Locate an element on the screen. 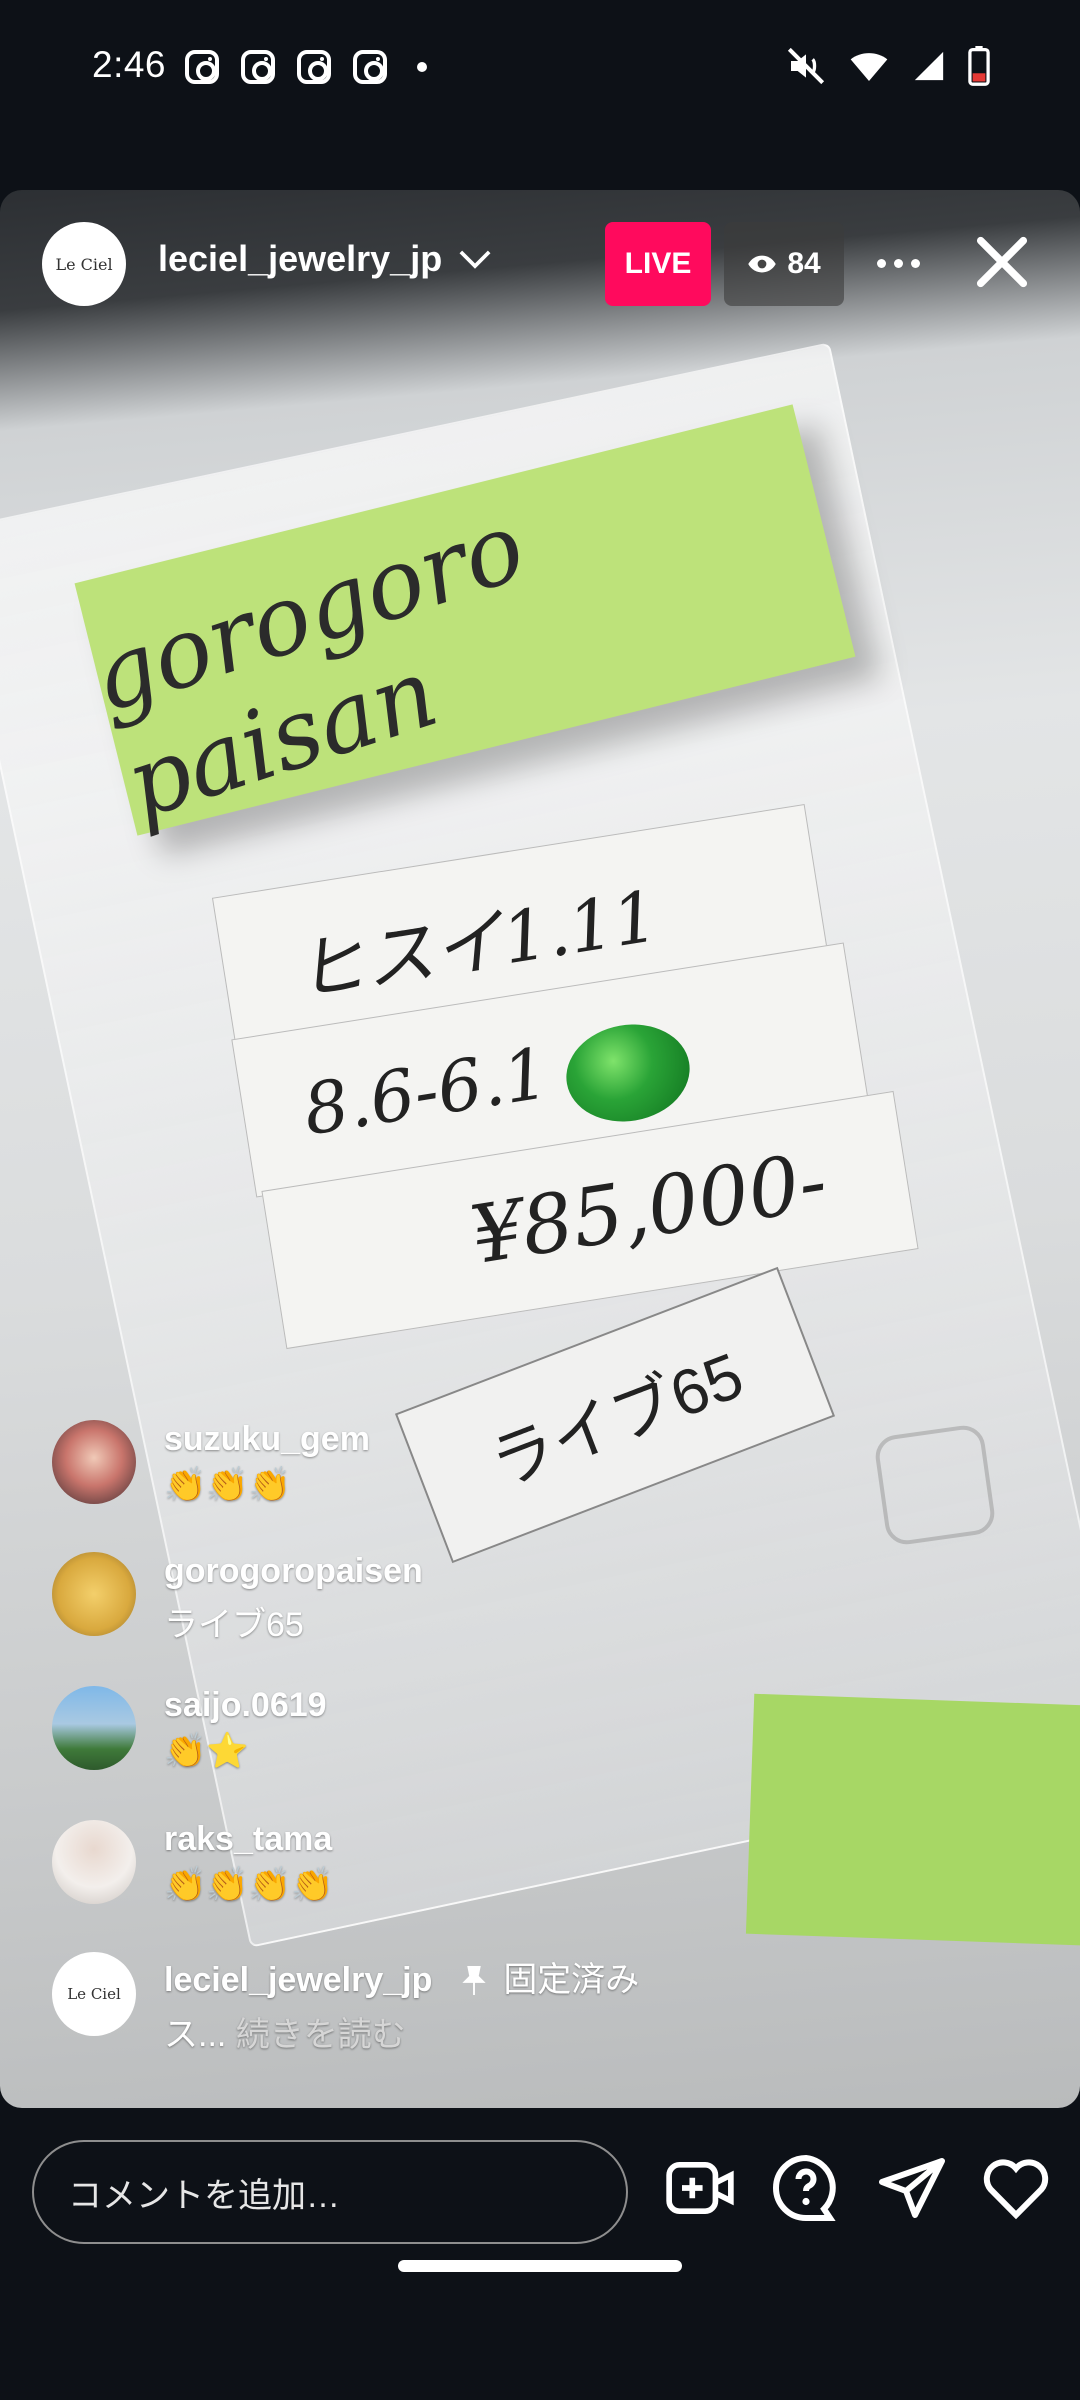 The width and height of the screenshot is (1080, 2400). home-indicator is located at coordinates (540, 2266).